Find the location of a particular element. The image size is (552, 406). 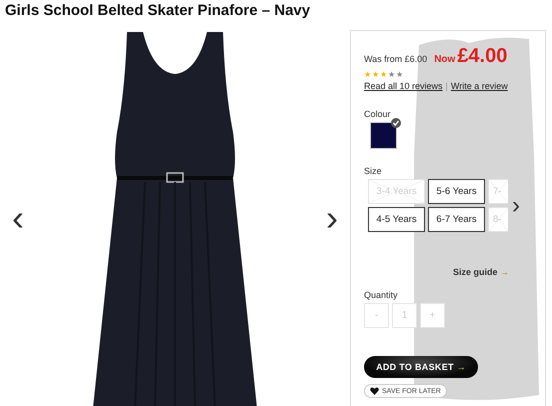

star-rating: ★★★★★ is located at coordinates (384, 75).